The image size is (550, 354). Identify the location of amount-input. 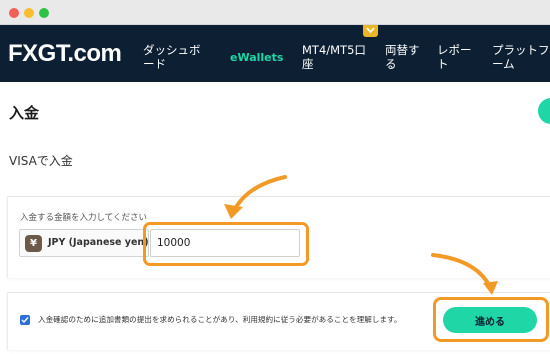
(225, 243).